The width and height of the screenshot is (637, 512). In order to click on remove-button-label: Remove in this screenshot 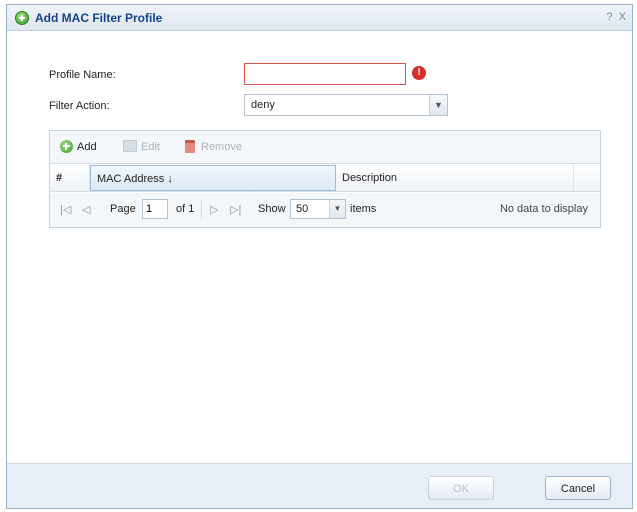, I will do `click(221, 147)`.